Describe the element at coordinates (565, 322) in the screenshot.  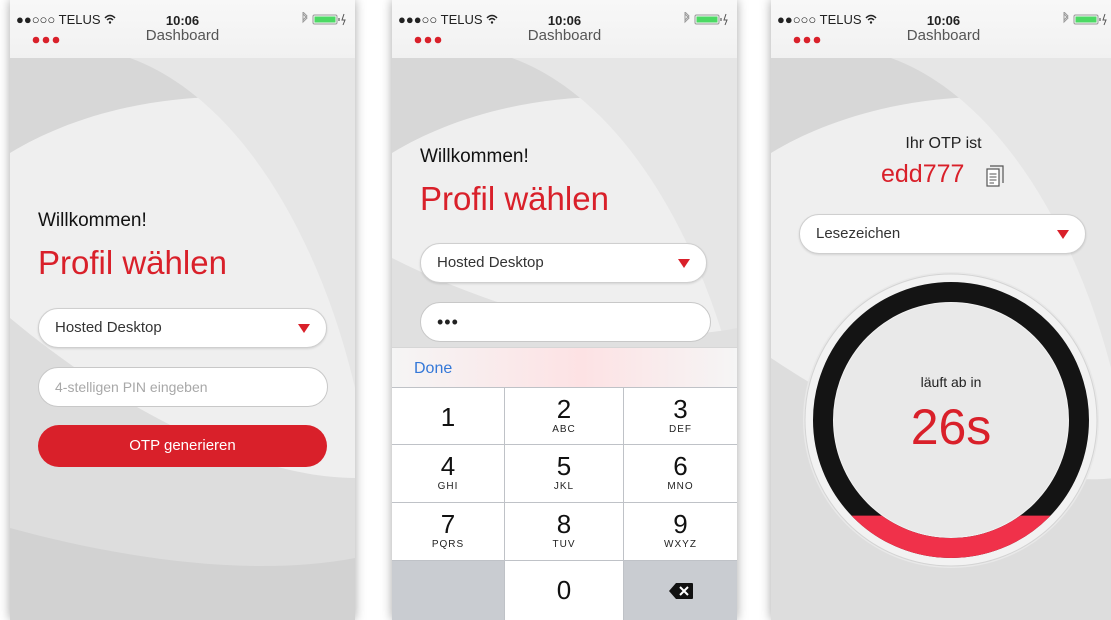
I see `pin-input: •••` at that location.